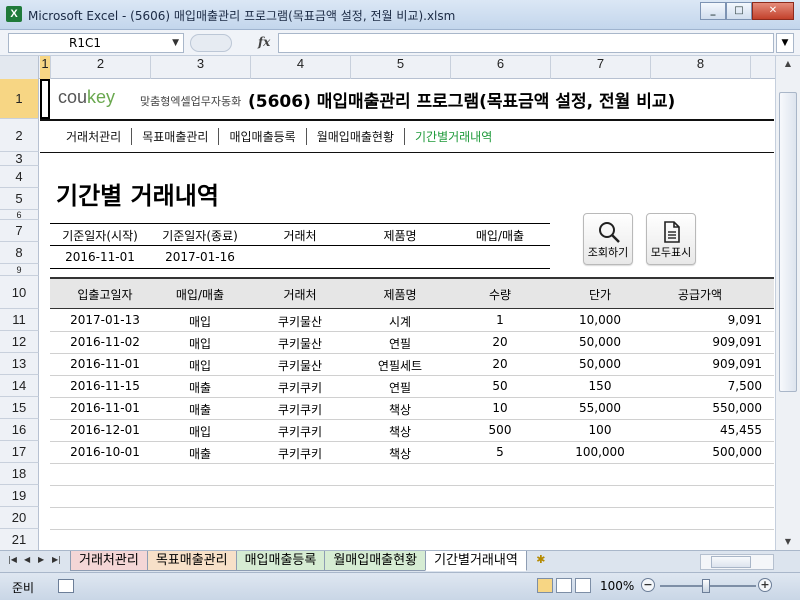  Describe the element at coordinates (175, 43) in the screenshot. I see `chevron-down-icon: ▼` at that location.